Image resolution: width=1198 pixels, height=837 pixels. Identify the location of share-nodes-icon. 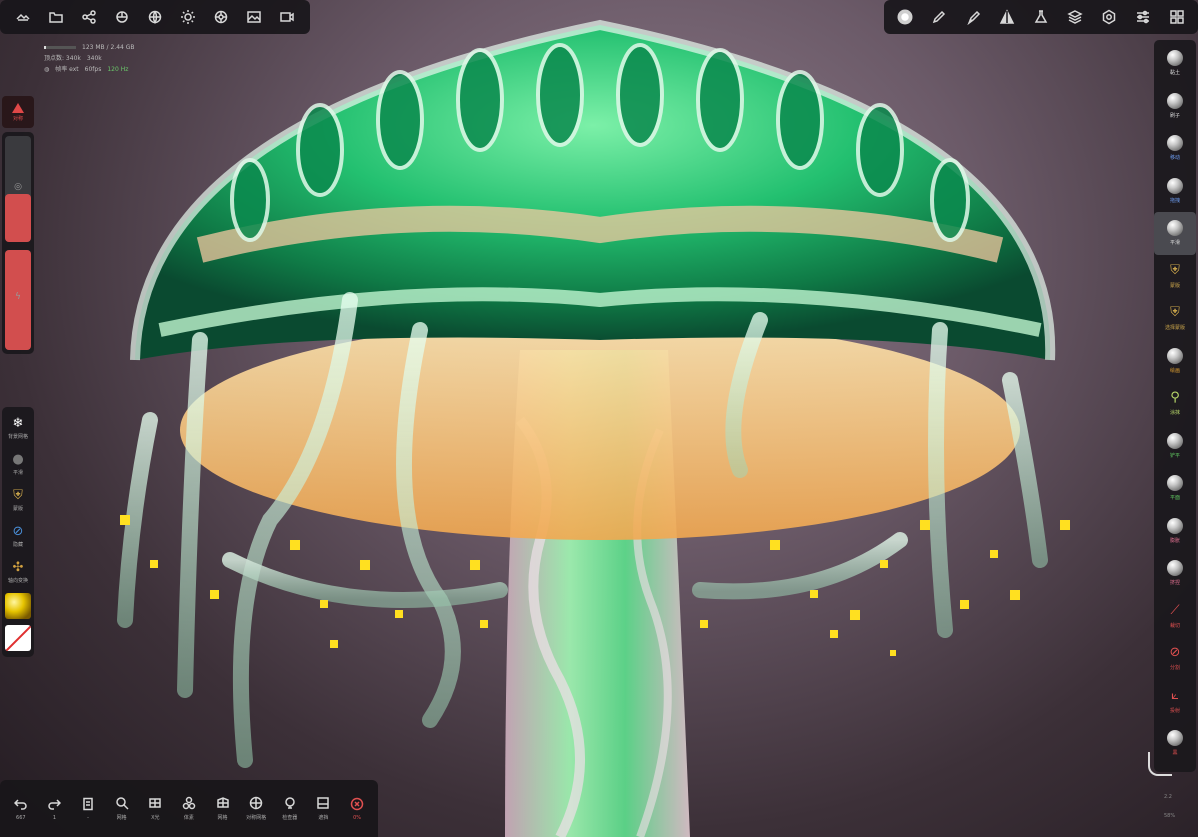
(89, 17).